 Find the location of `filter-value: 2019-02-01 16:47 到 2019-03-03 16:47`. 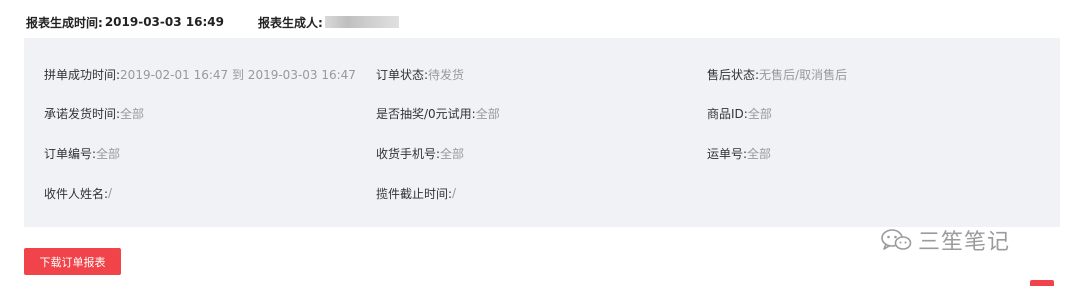

filter-value: 2019-02-01 16:47 到 2019-03-03 16:47 is located at coordinates (238, 74).